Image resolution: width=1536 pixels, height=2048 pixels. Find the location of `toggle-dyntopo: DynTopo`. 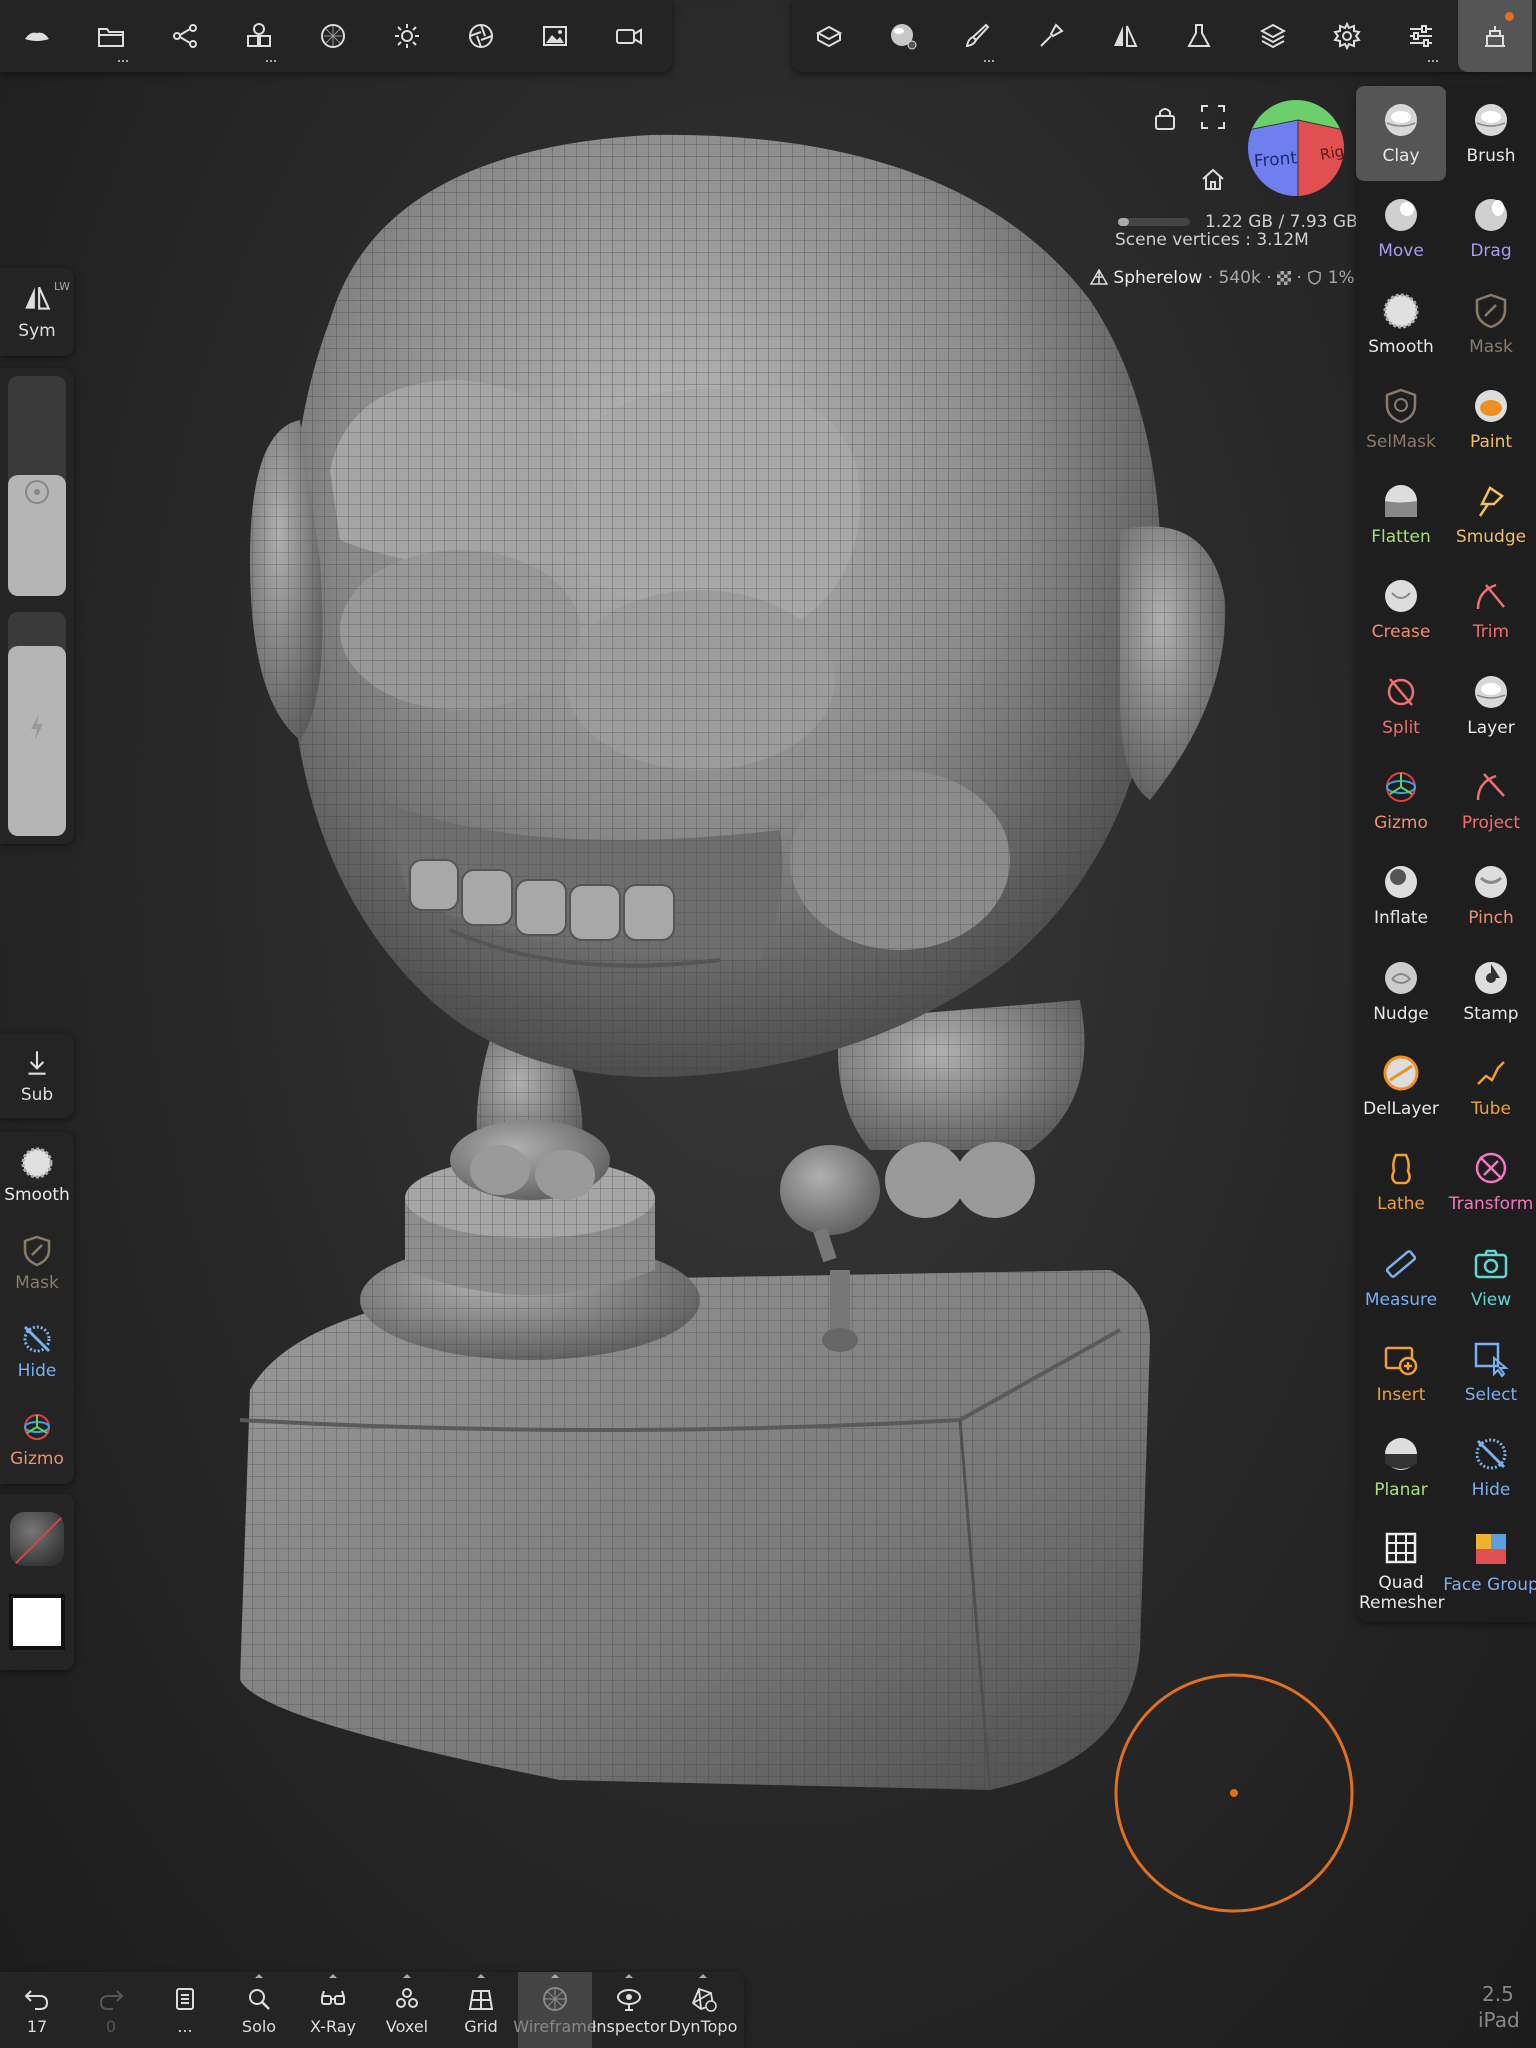

toggle-dyntopo: DynTopo is located at coordinates (703, 2010).